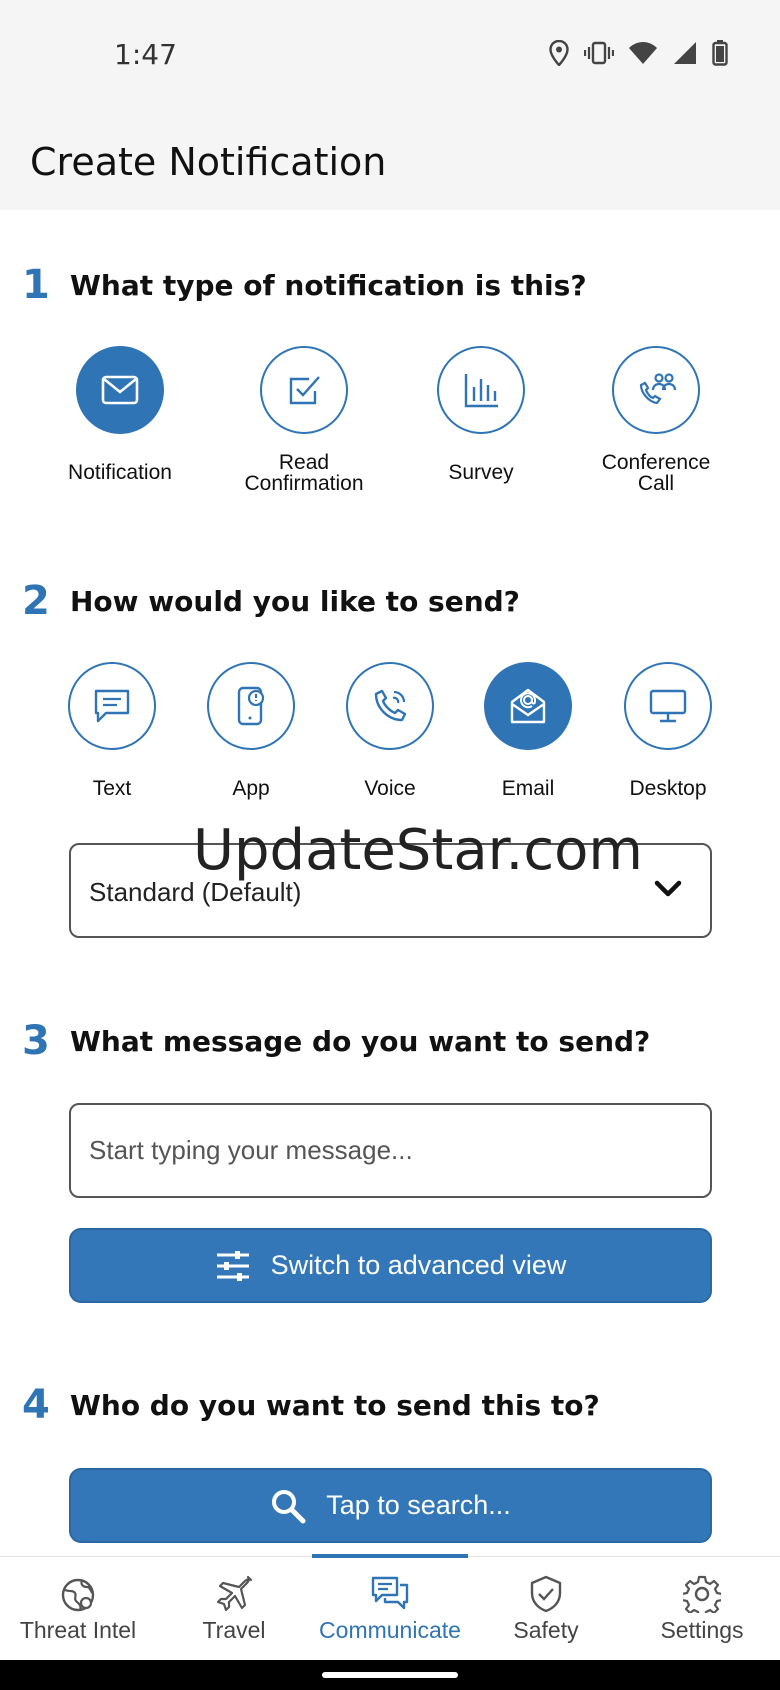  Describe the element at coordinates (112, 788) in the screenshot. I see `send-option-label: Text` at that location.